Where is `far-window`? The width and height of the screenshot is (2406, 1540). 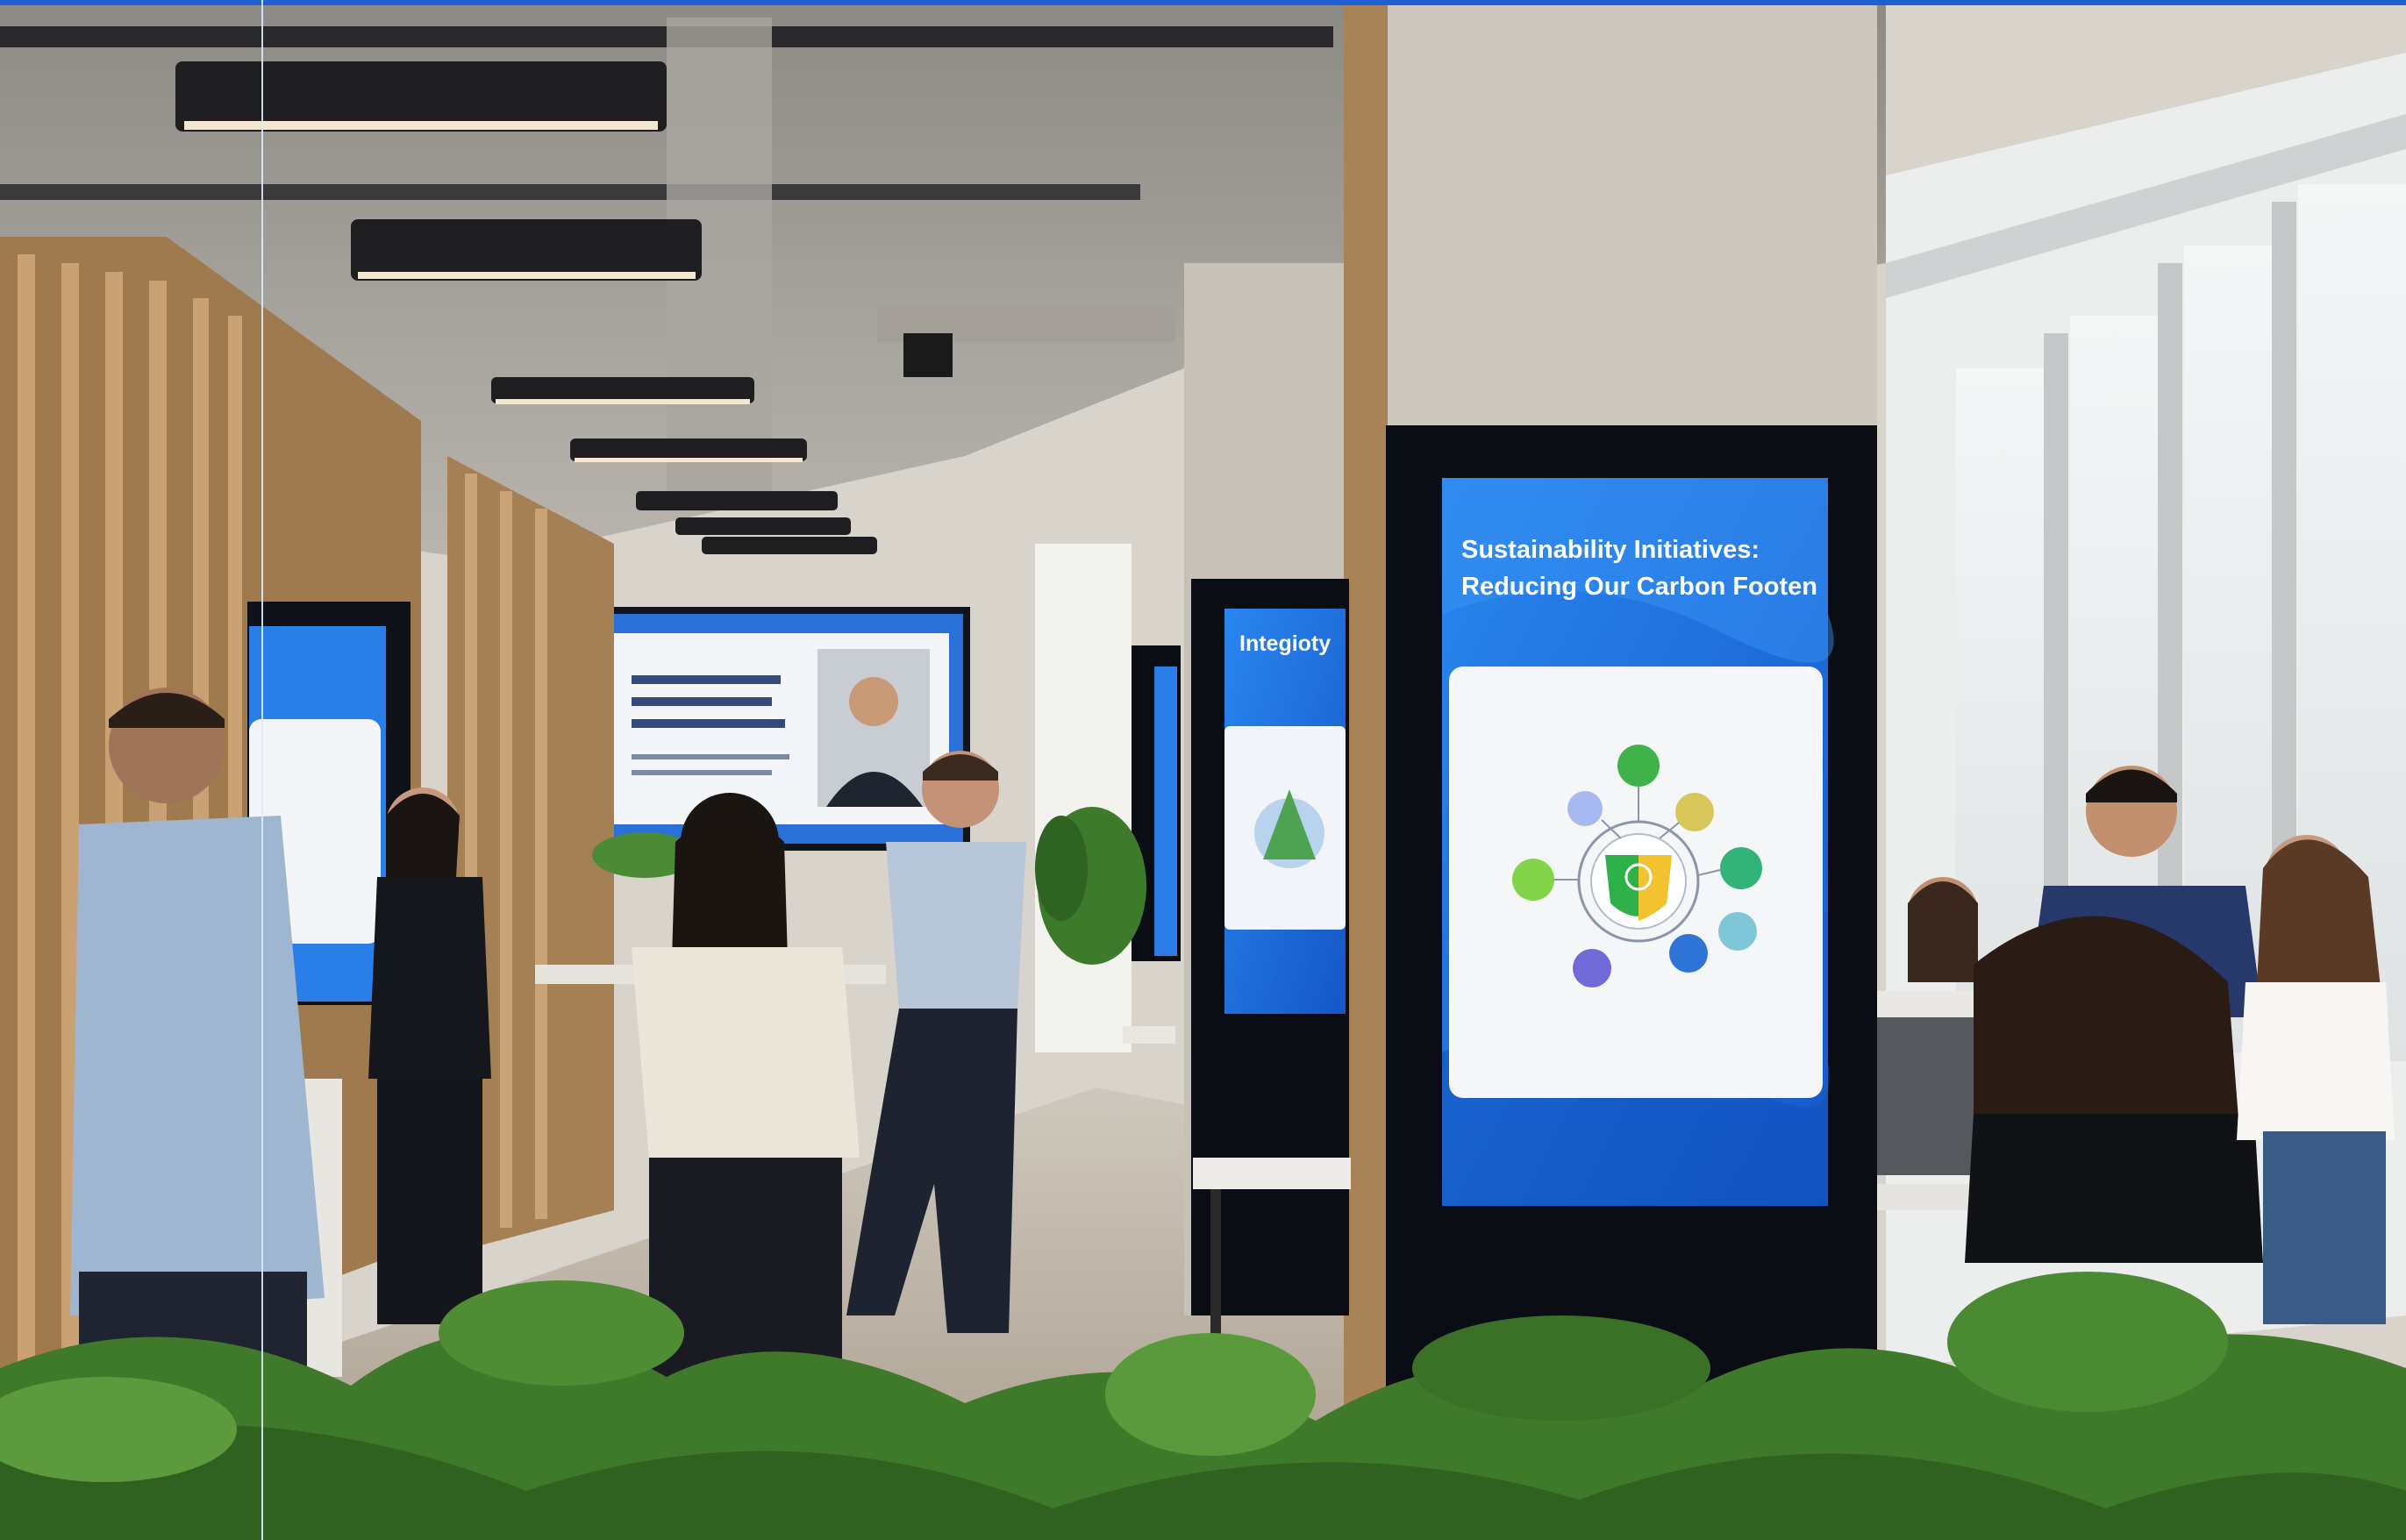
far-window is located at coordinates (1083, 798).